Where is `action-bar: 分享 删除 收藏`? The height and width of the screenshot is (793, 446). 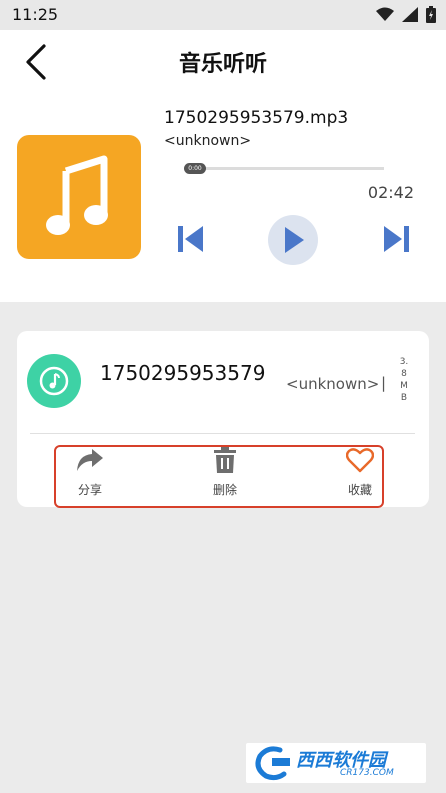
action-bar: 分享 删除 收藏 is located at coordinates (219, 476).